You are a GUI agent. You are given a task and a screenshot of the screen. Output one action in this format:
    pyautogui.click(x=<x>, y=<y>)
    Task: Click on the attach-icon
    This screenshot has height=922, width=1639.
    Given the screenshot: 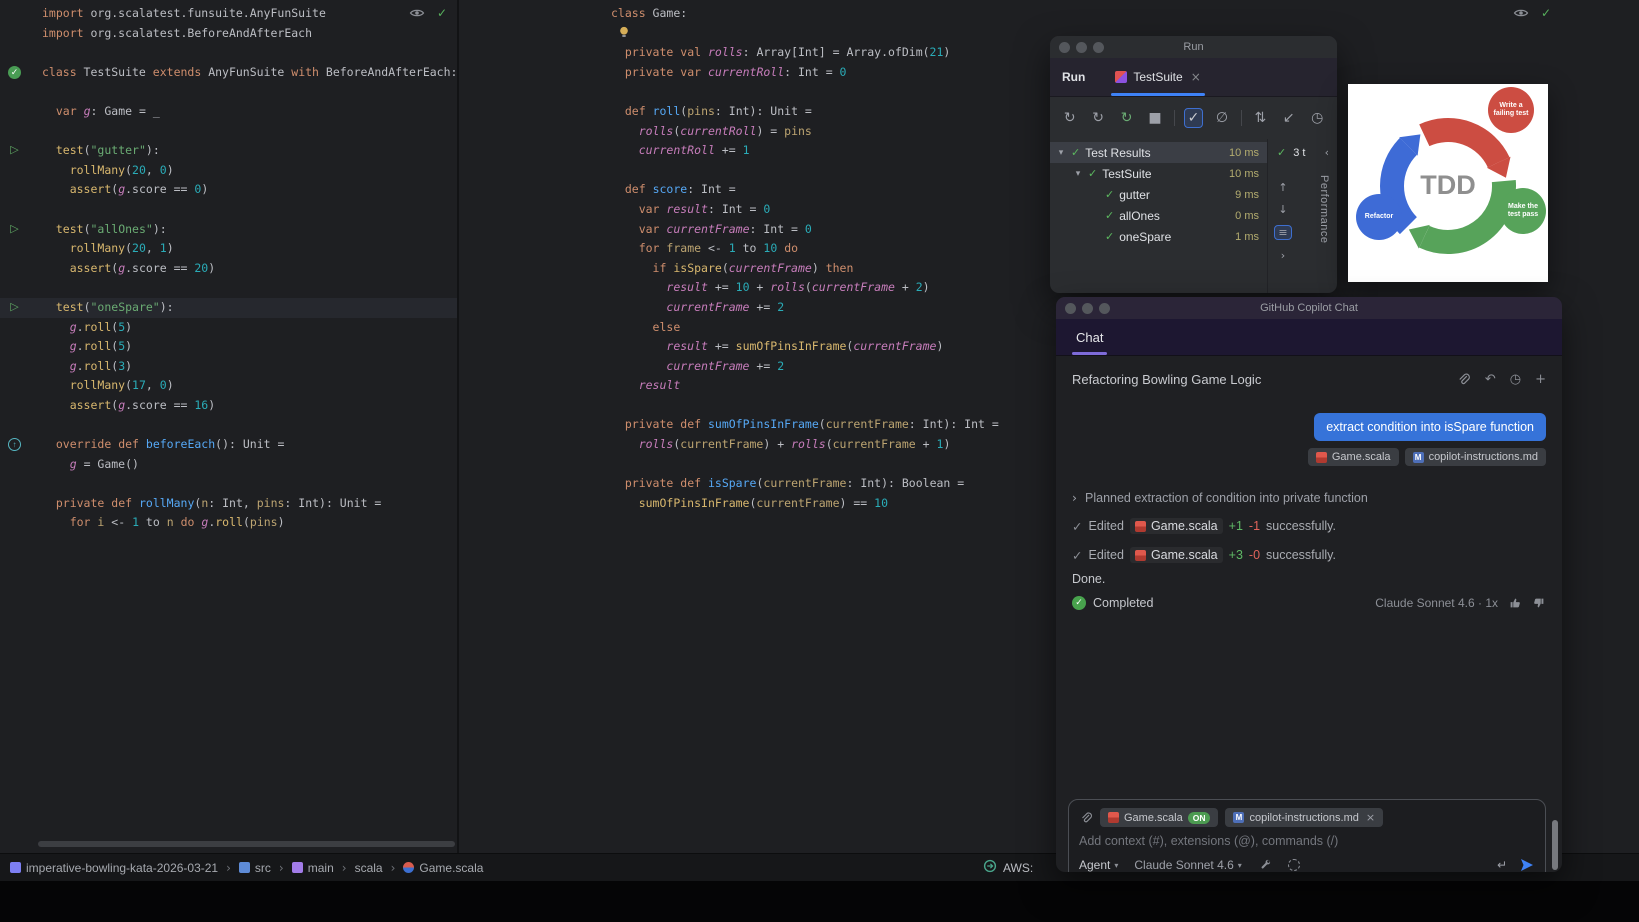 What is the action you would take?
    pyautogui.click(x=1463, y=379)
    